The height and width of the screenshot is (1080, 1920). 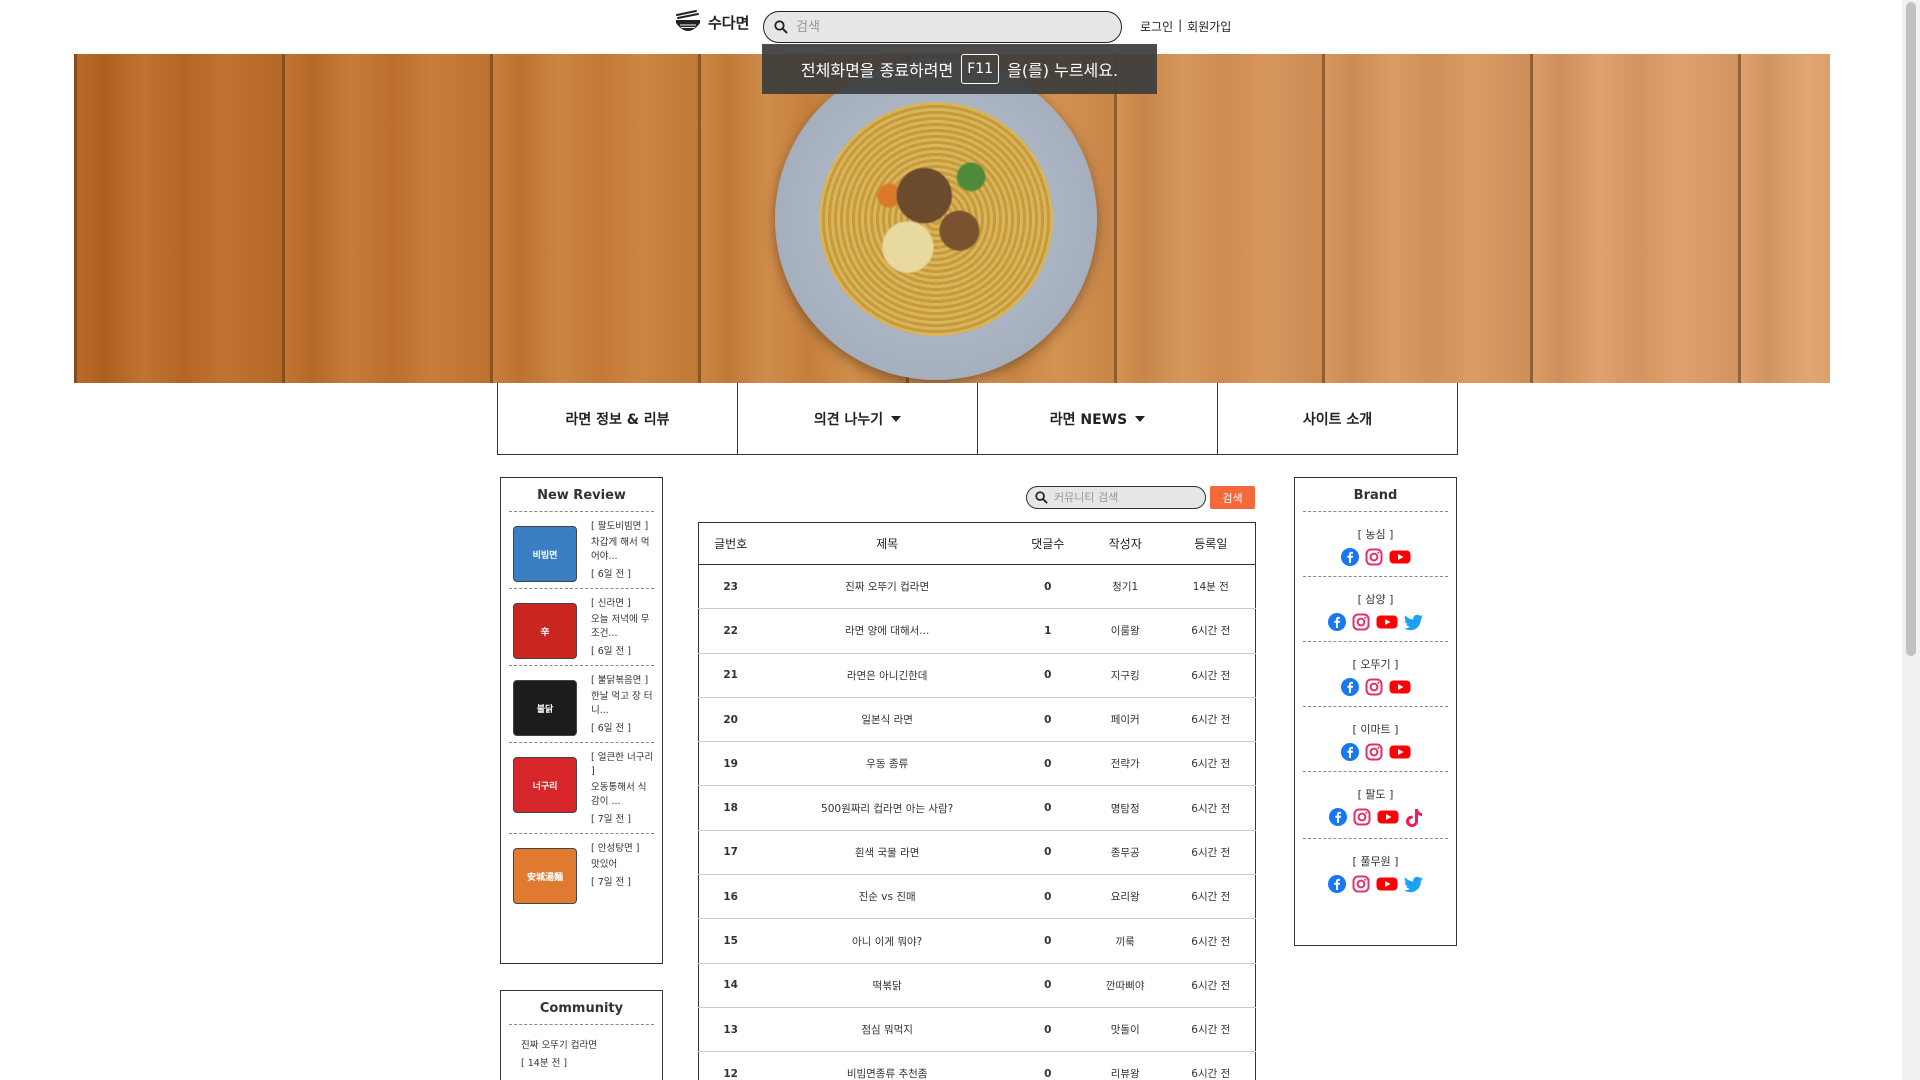 I want to click on post-title: 일본식 라면, so click(x=887, y=720).